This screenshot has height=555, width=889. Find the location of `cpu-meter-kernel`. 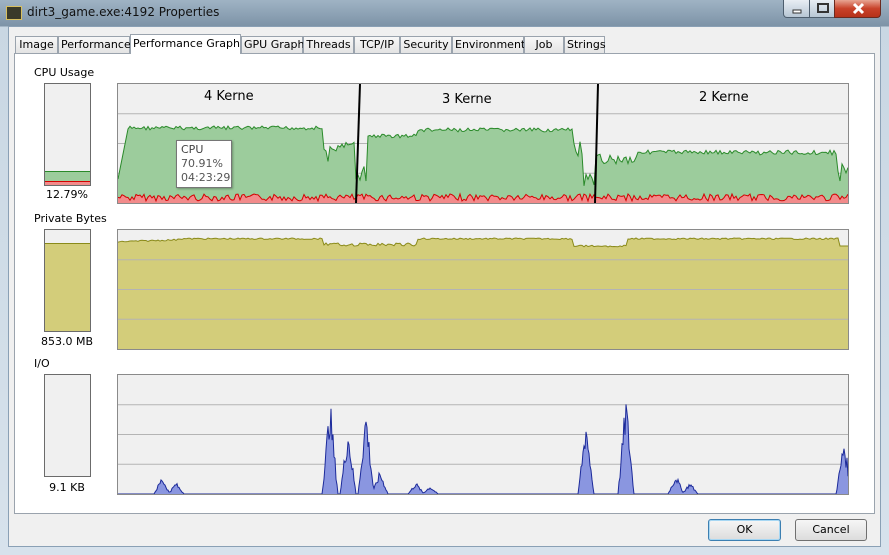

cpu-meter-kernel is located at coordinates (67, 183).